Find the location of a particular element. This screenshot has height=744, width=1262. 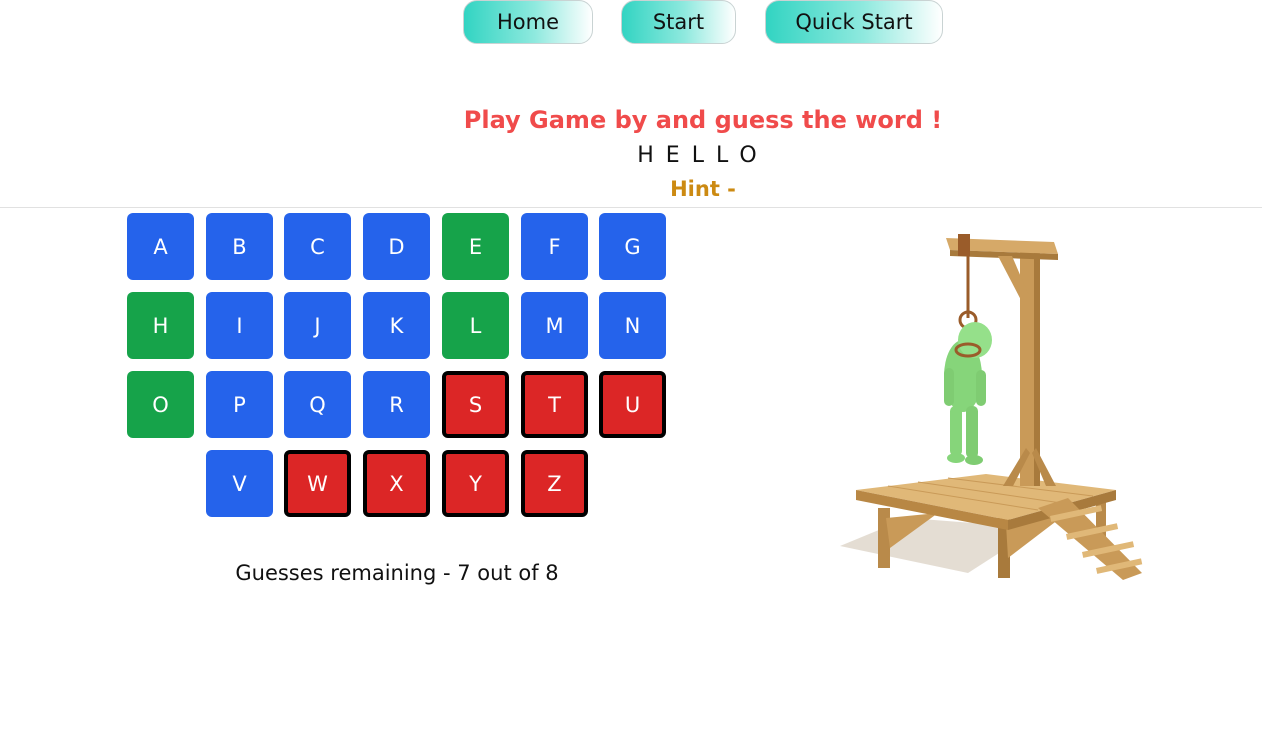

key-k: K is located at coordinates (396, 325).